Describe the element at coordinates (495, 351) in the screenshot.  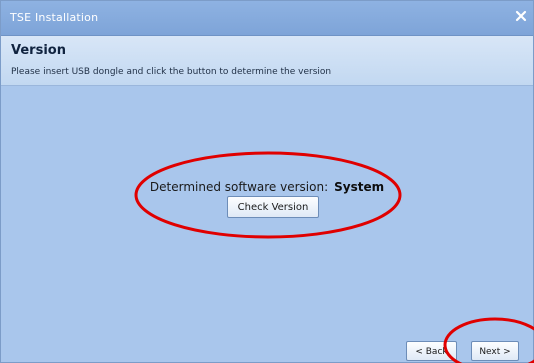
I see `next-button: Next >` at that location.